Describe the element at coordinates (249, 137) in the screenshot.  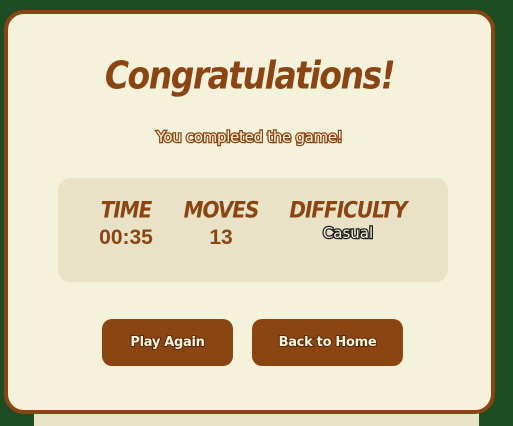
I see `completion-subtitle: You completed the game!` at that location.